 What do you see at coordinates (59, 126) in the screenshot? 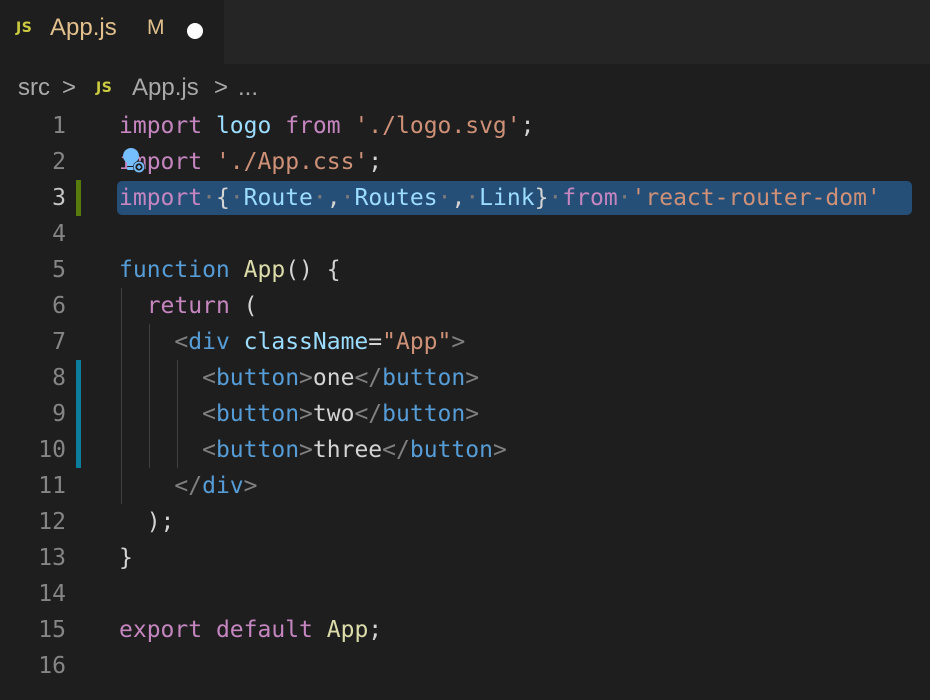
I see `line-number: 1` at bounding box center [59, 126].